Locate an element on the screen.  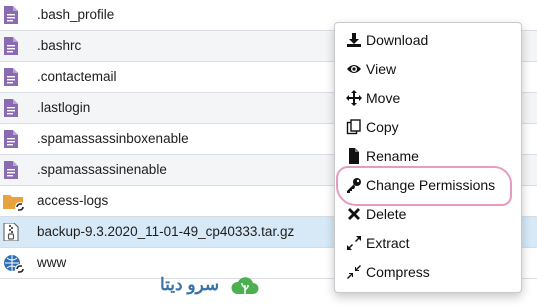
menu-item-compress: Compress is located at coordinates (428, 272).